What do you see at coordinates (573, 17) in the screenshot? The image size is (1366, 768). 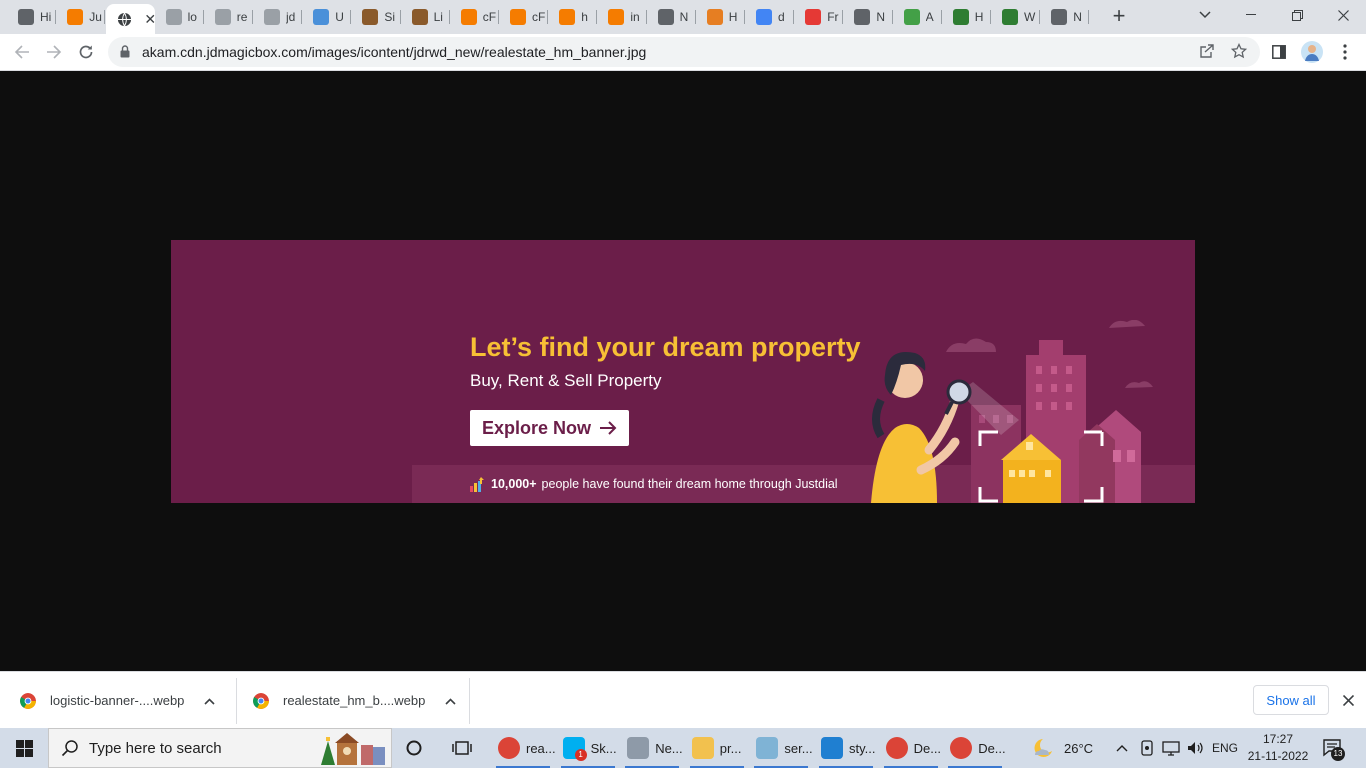 I see `browser-tab: h` at bounding box center [573, 17].